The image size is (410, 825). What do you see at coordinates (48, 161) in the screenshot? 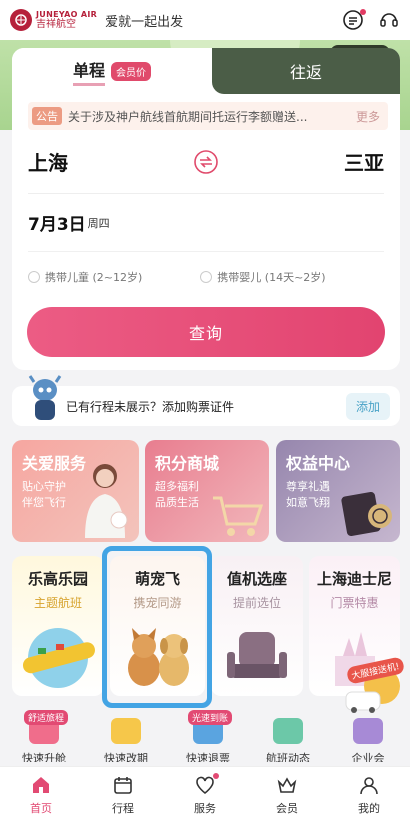
I see `departure-city: 上海` at bounding box center [48, 161].